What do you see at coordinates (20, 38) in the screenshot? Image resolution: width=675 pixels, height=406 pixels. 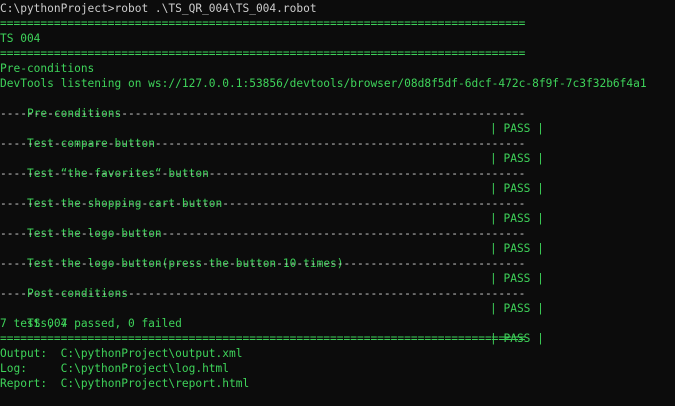 I see `suite-name: TS 004` at bounding box center [20, 38].